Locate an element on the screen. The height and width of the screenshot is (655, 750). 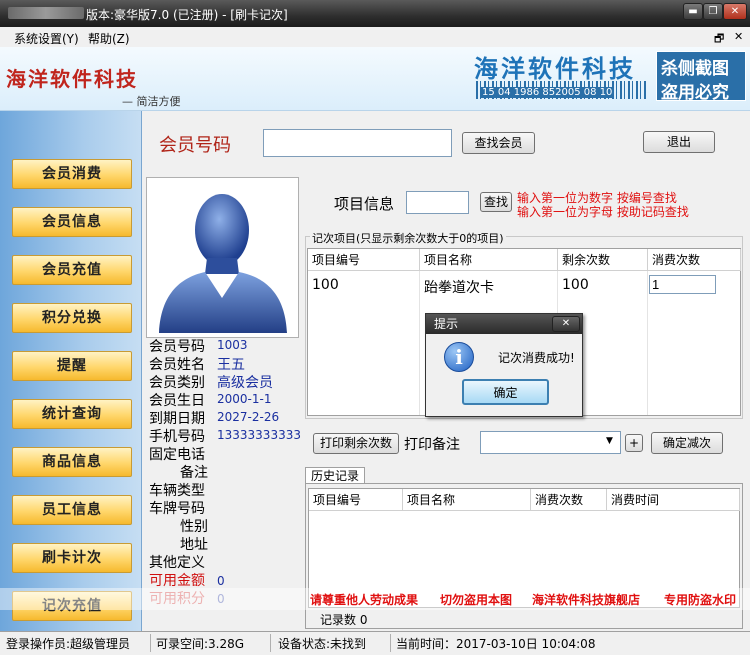
add-note-button: + is located at coordinates (634, 443).